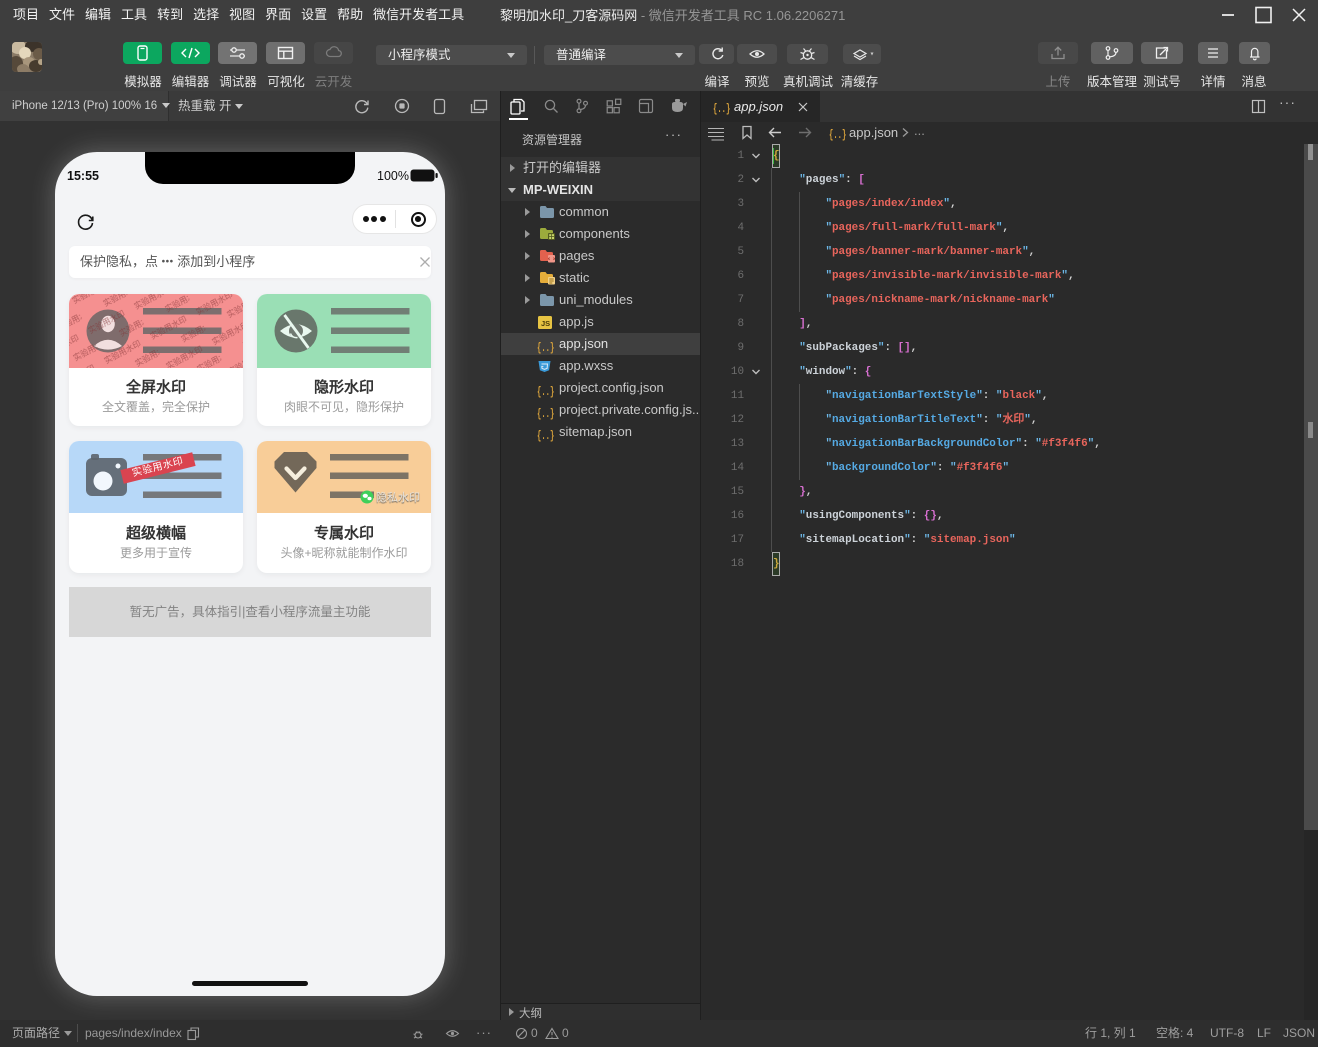  What do you see at coordinates (545, 323) in the screenshot?
I see `svg-text: JS` at bounding box center [545, 323].